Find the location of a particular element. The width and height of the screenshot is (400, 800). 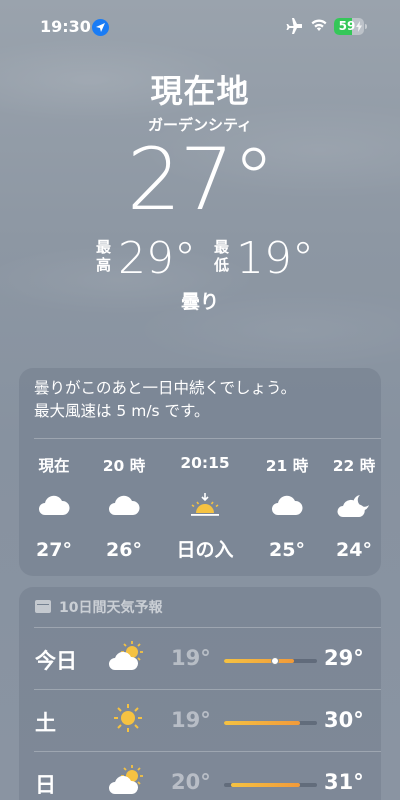

airplane-icon is located at coordinates (294, 26).